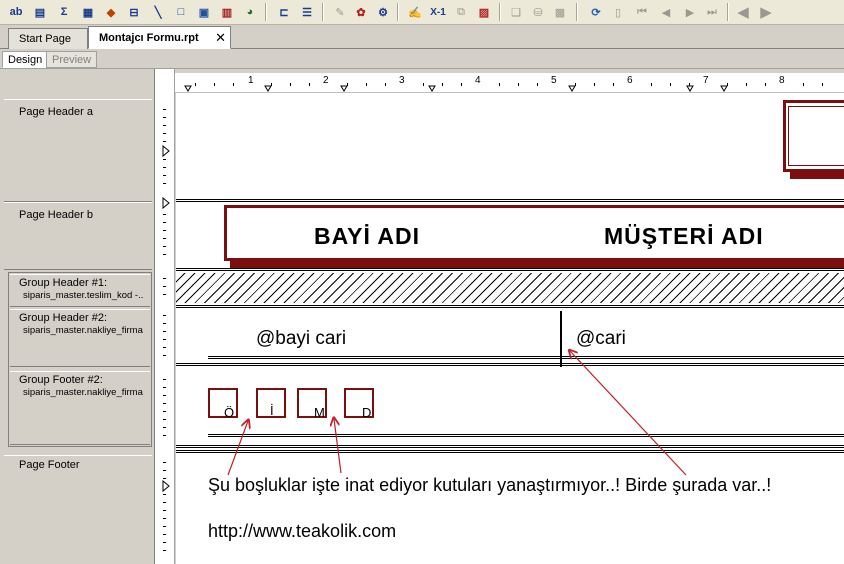  I want to click on ruler-number: 8, so click(782, 80).